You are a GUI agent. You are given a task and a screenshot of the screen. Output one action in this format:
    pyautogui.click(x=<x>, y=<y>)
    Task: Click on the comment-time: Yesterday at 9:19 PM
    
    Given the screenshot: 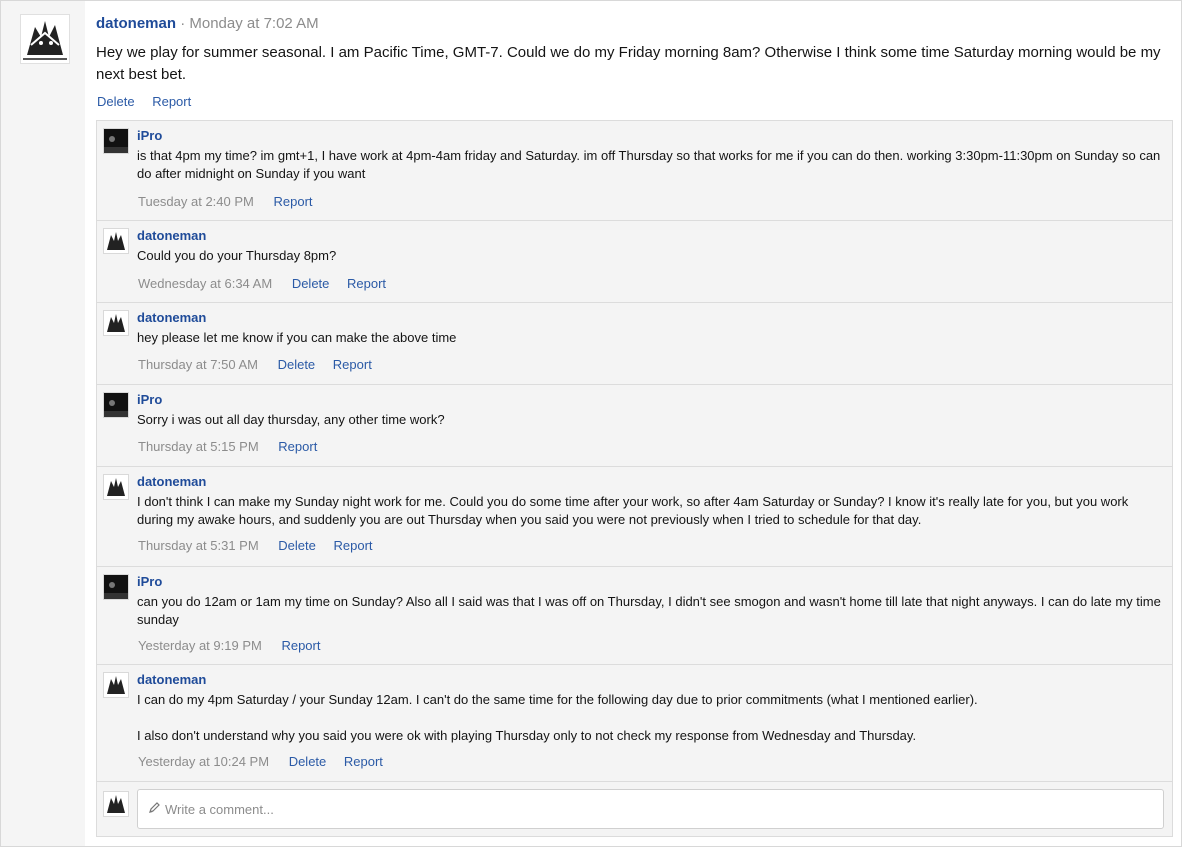 What is the action you would take?
    pyautogui.click(x=200, y=645)
    